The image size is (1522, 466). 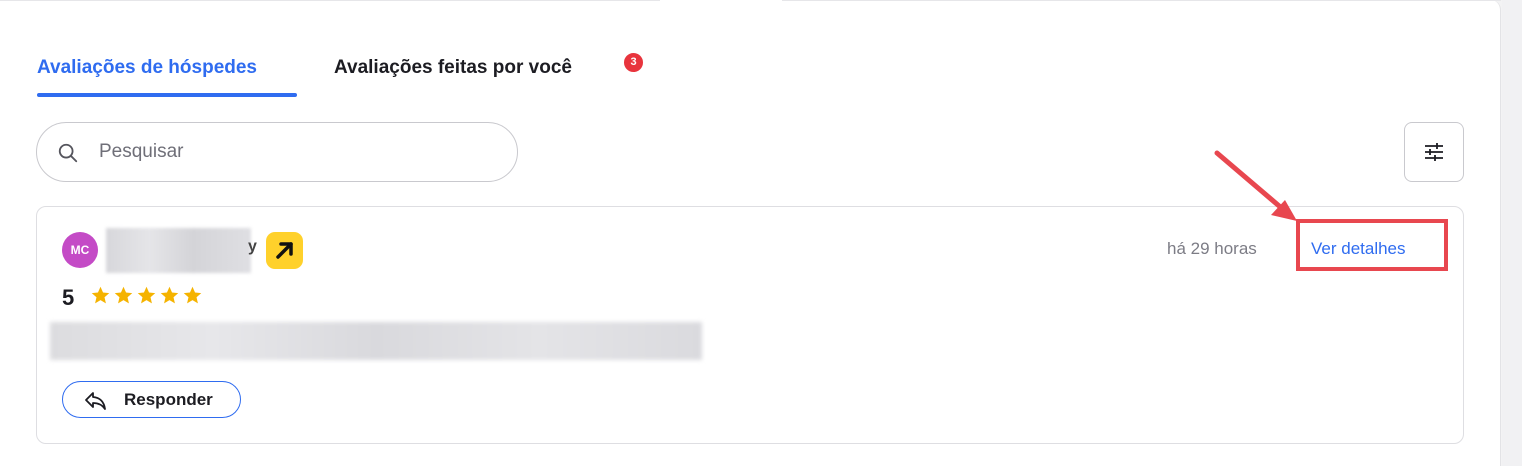 I want to click on page-background-strip, so click(x=1512, y=233).